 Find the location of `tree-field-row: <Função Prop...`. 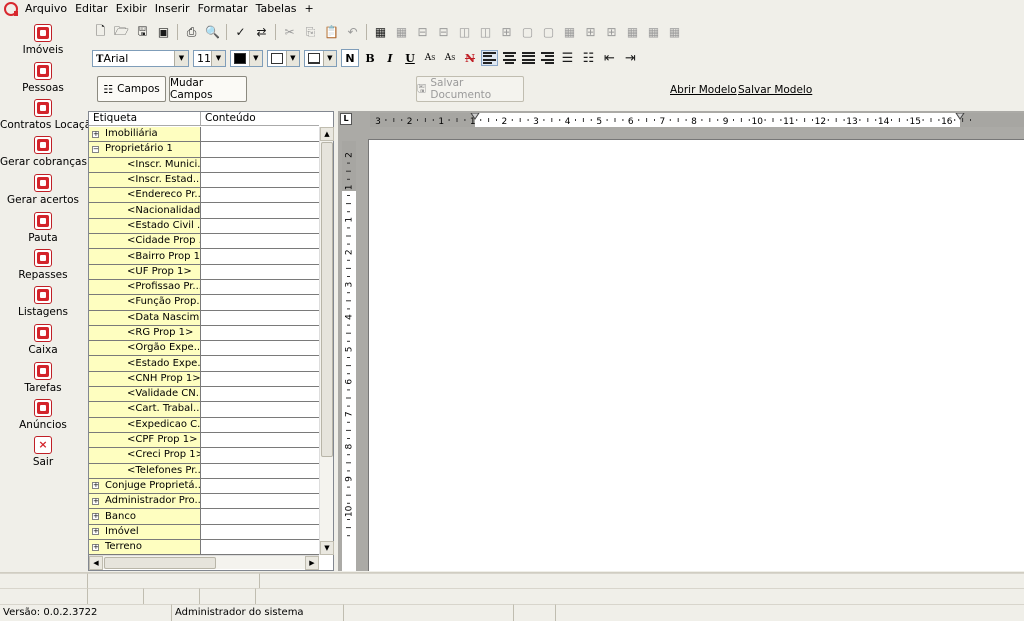

tree-field-row: <Função Prop... is located at coordinates (204, 303).